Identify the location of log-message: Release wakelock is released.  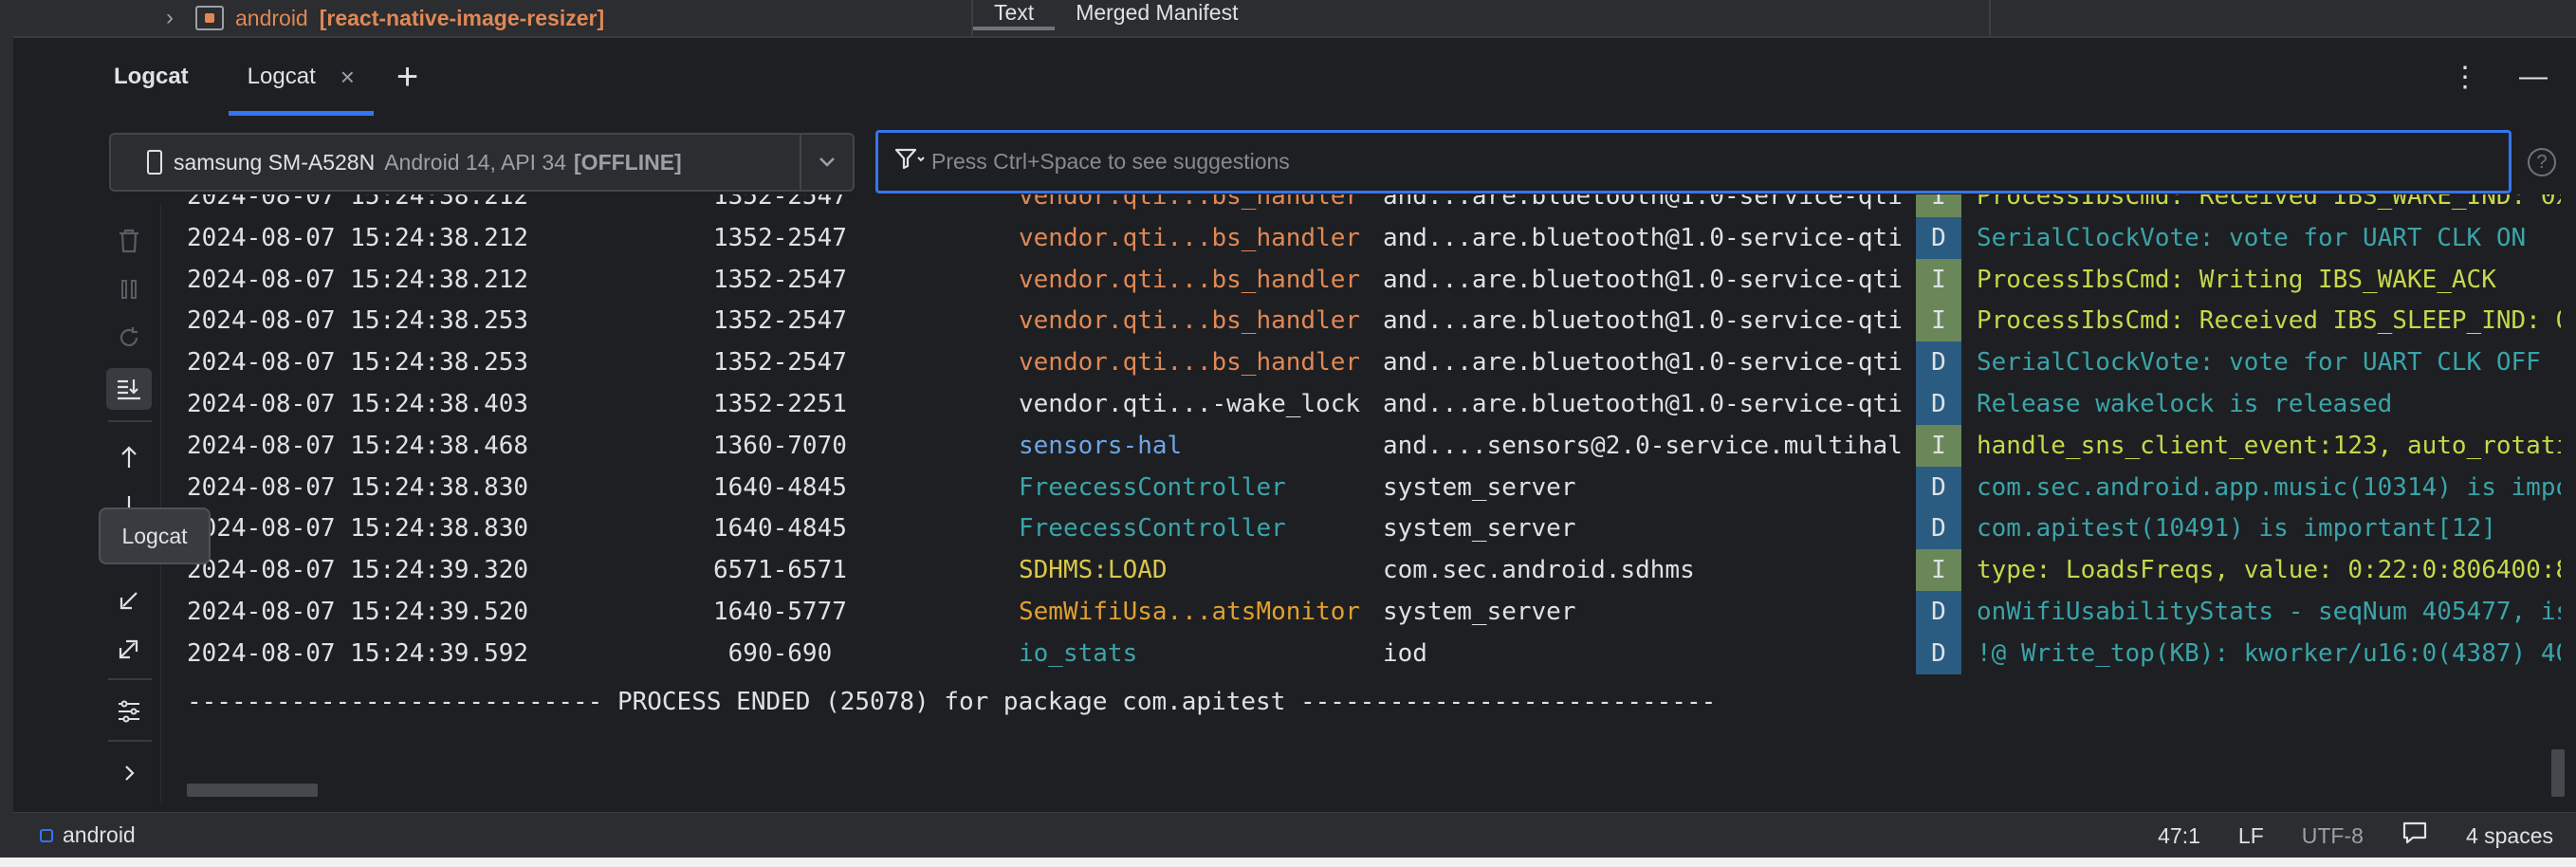
(2185, 404).